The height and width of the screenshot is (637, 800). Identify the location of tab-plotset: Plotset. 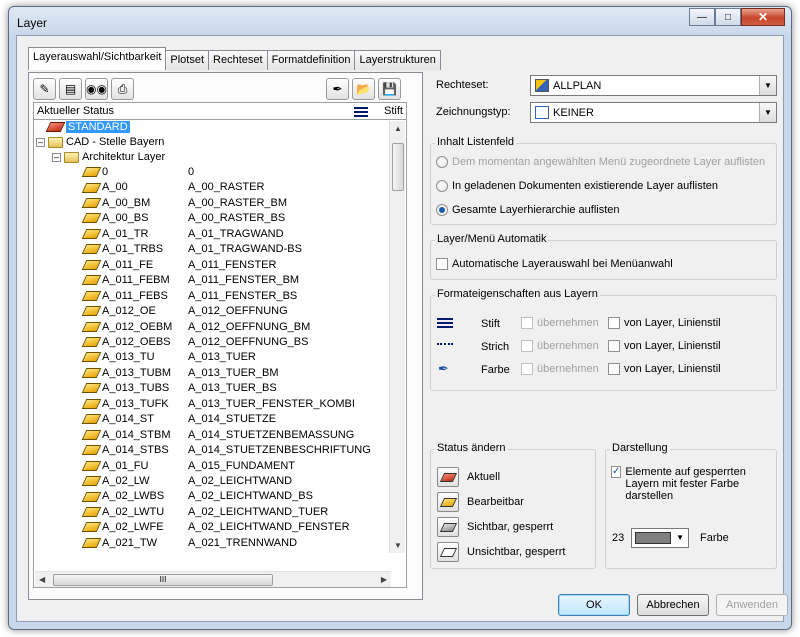
(187, 60).